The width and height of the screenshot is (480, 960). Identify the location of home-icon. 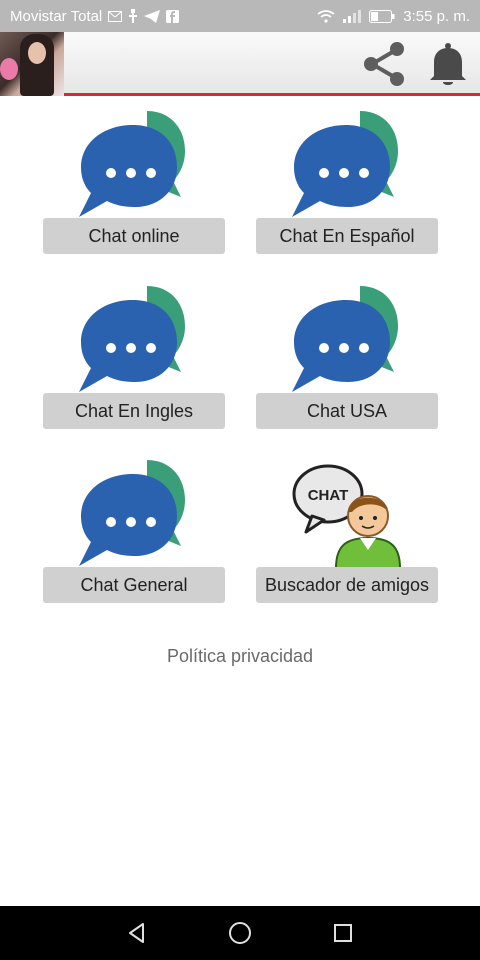
(239, 933).